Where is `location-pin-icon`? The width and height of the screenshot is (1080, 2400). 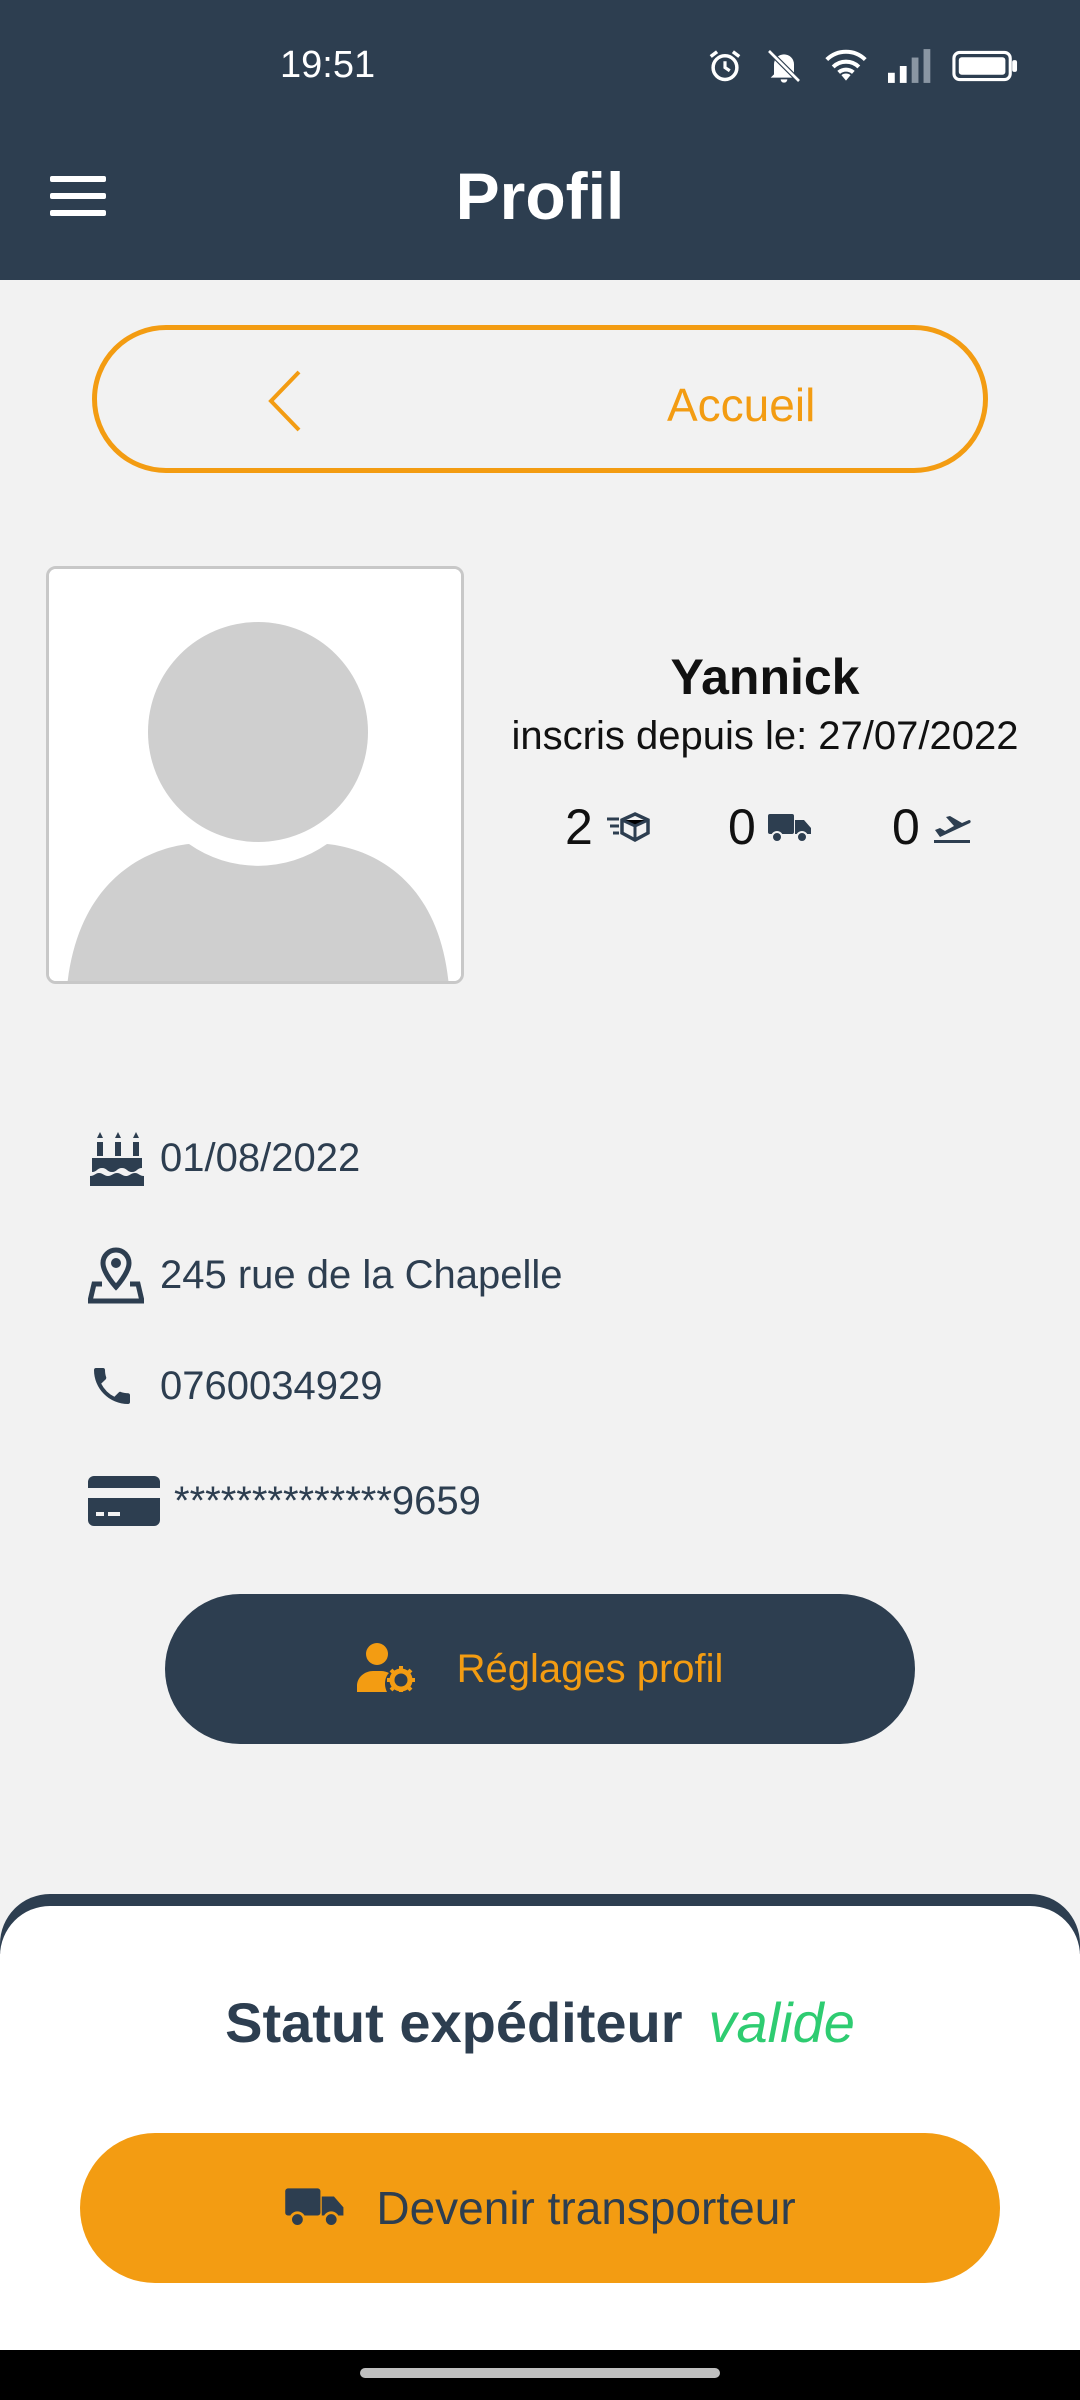
location-pin-icon is located at coordinates (124, 1275).